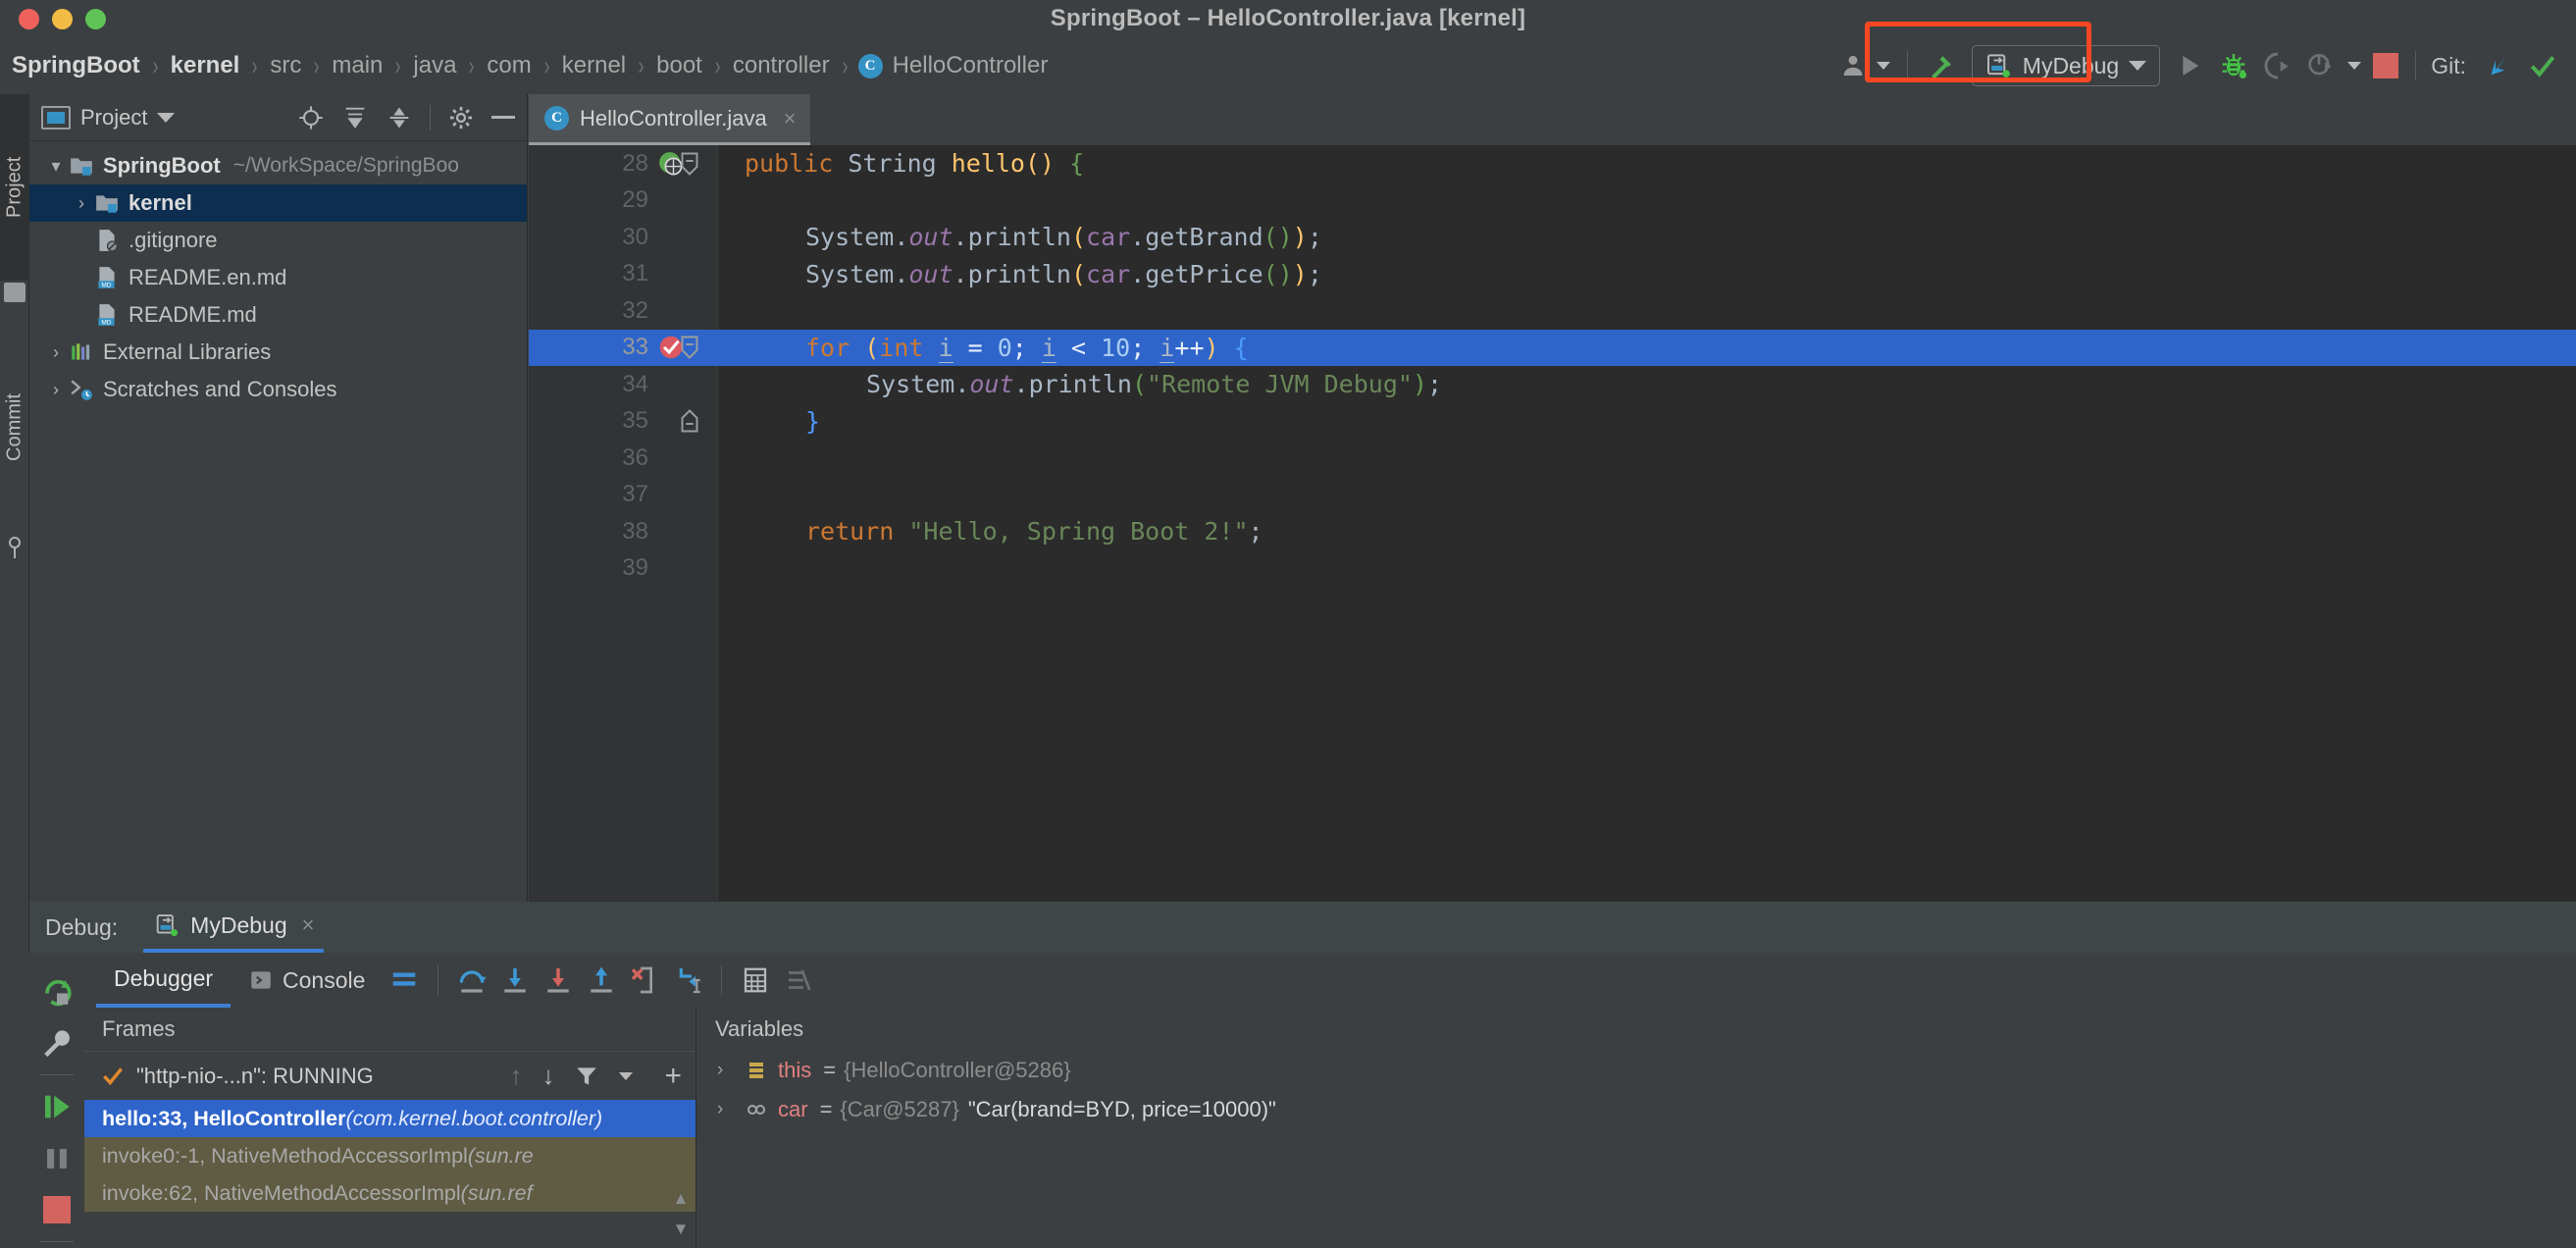 This screenshot has height=1248, width=2576. Describe the element at coordinates (278, 352) in the screenshot. I see `tree-row-external-libraries: › External Libraries` at that location.